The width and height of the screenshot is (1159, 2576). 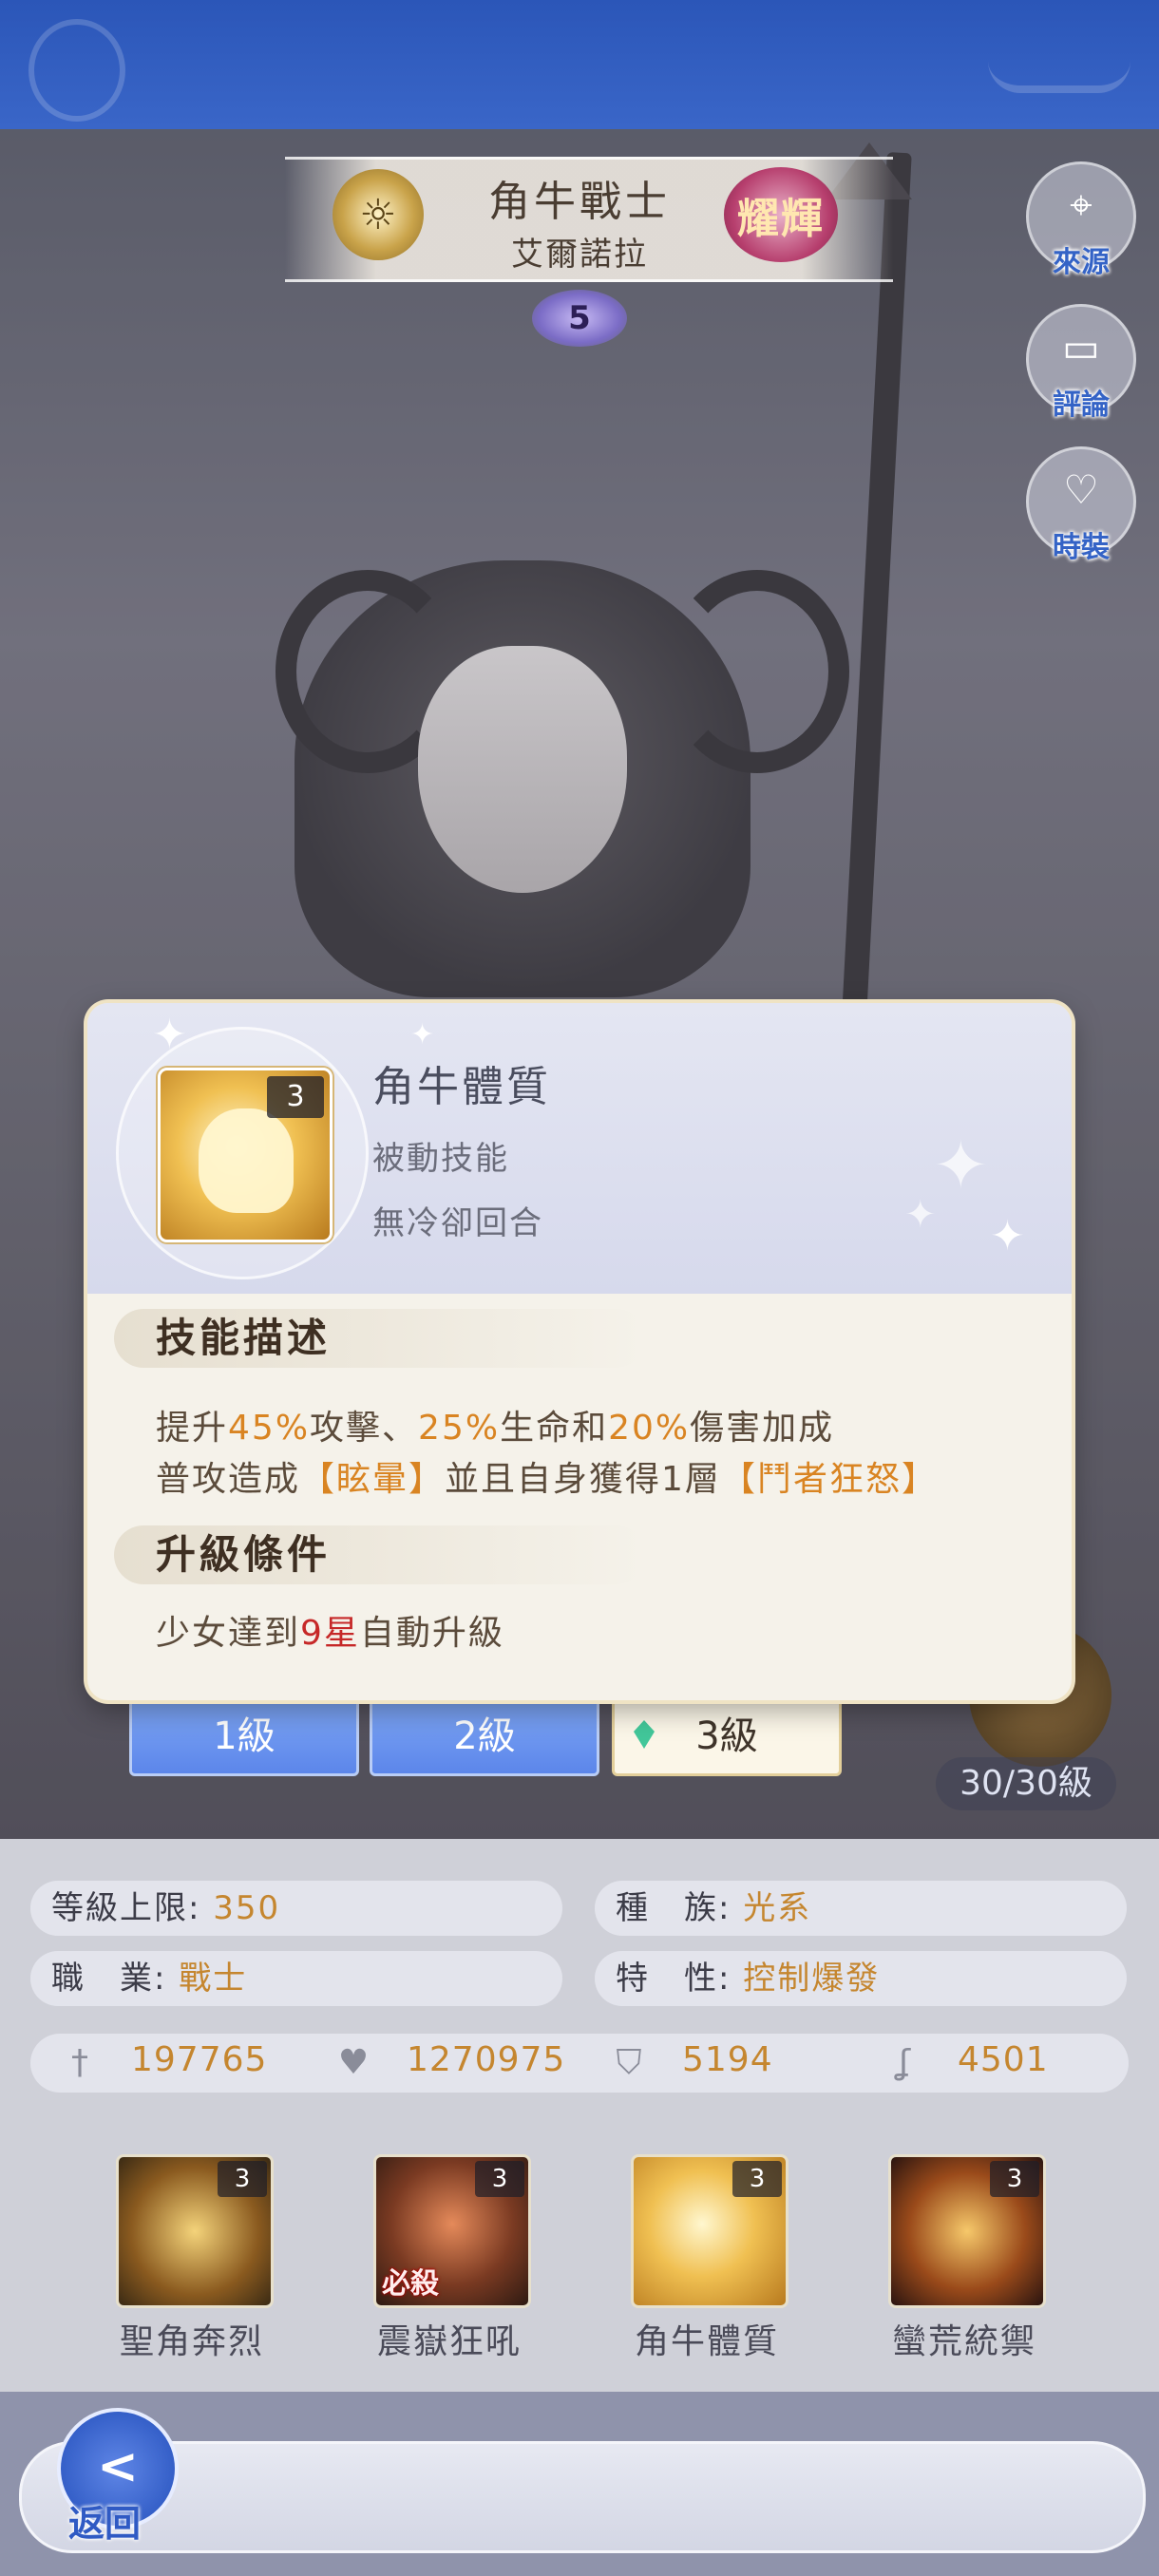 What do you see at coordinates (963, 2341) in the screenshot?
I see `skill-name-4: 蠻荒統禦` at bounding box center [963, 2341].